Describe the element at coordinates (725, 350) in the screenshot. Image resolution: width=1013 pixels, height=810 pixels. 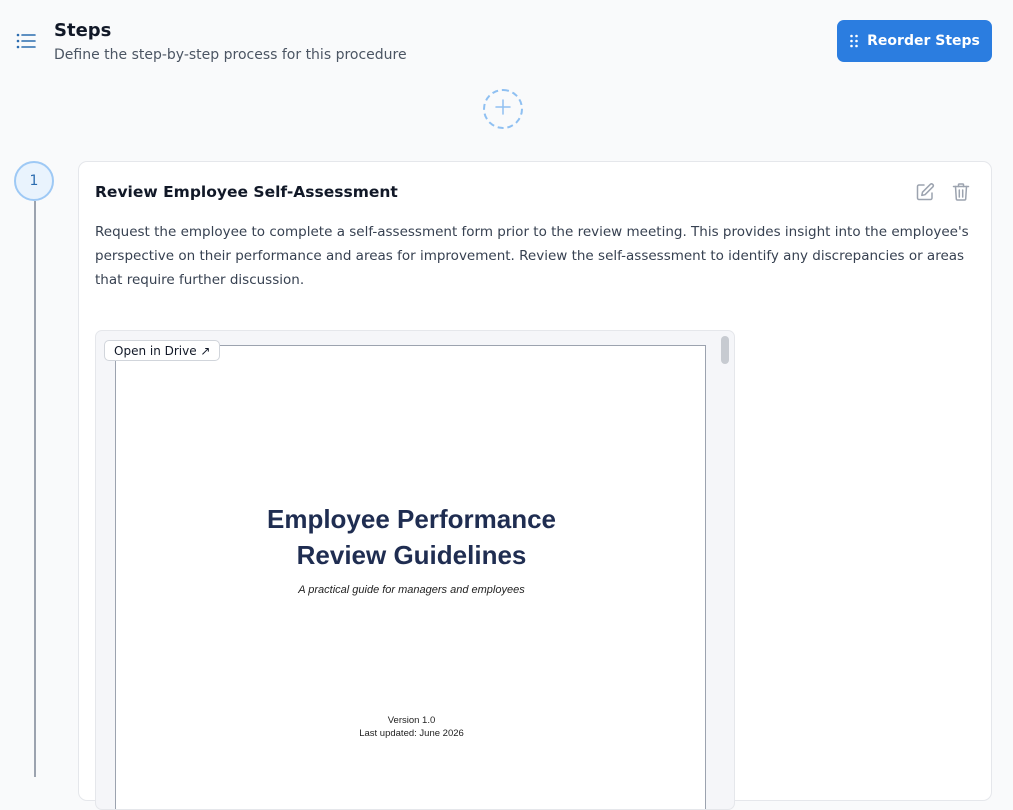
I see `preview-scrollbar` at that location.